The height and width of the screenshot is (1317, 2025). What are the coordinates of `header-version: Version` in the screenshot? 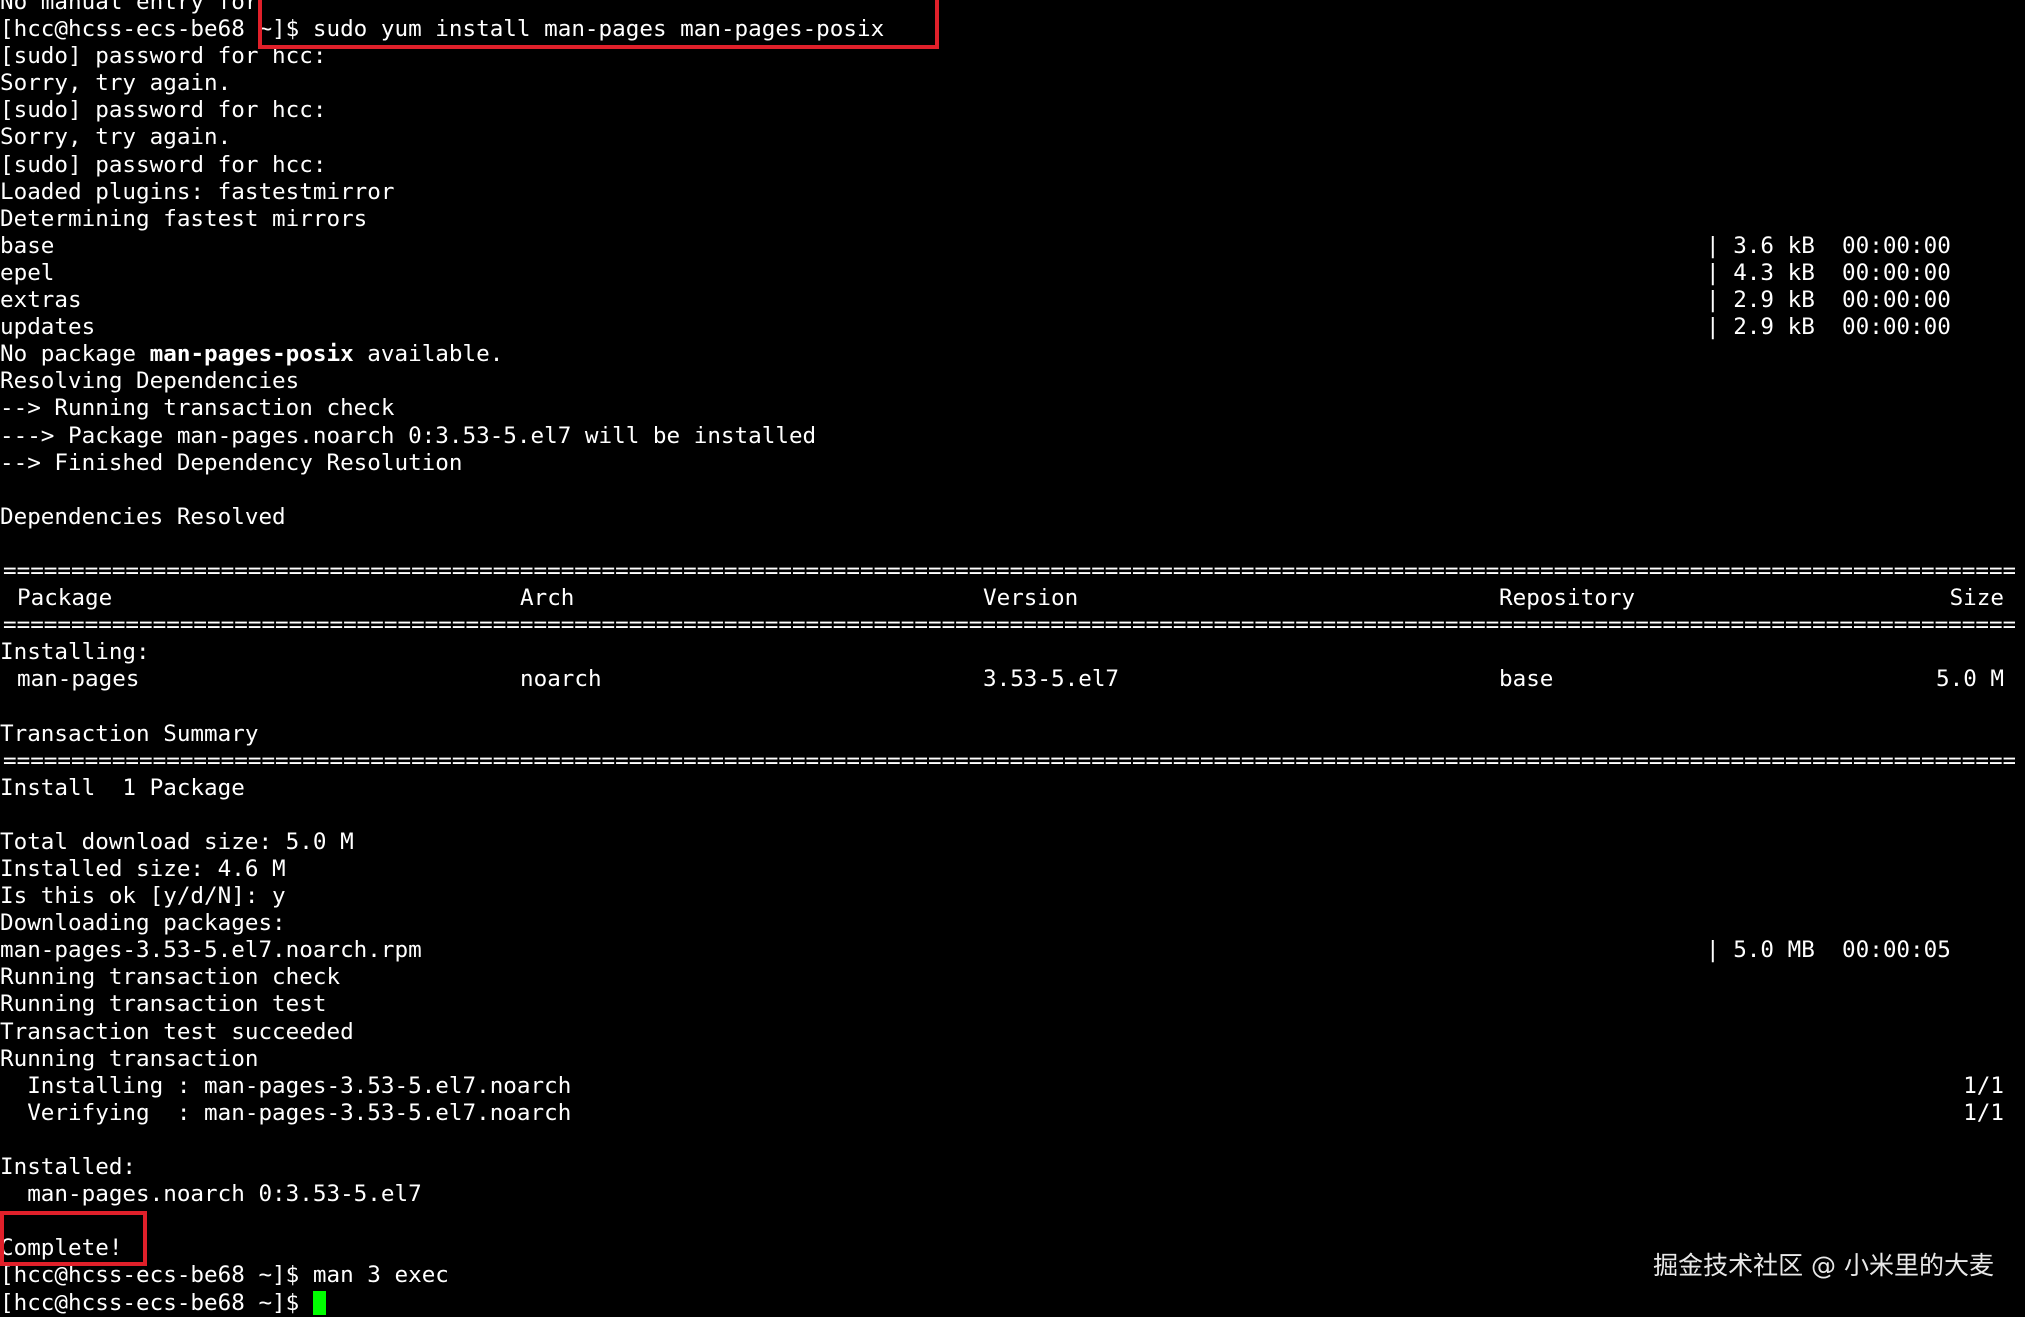 It's located at (1031, 598).